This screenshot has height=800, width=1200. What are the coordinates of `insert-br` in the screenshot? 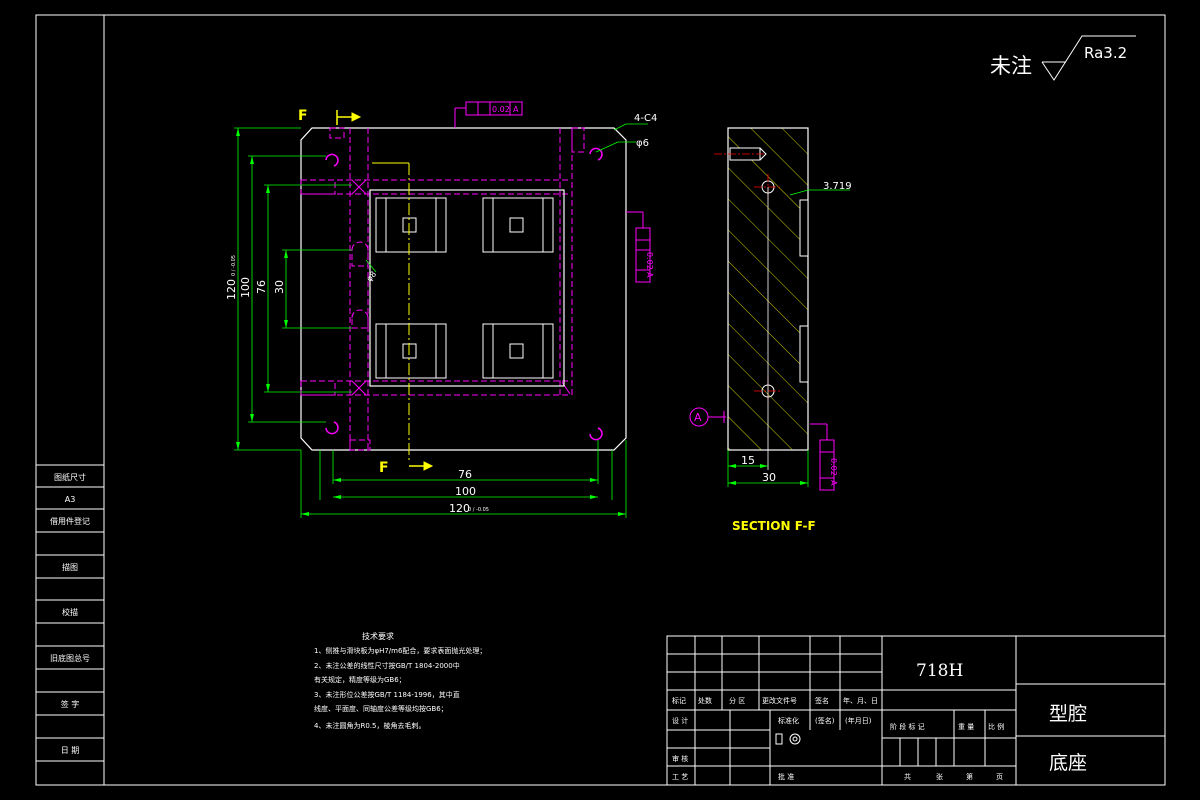 It's located at (518, 351).